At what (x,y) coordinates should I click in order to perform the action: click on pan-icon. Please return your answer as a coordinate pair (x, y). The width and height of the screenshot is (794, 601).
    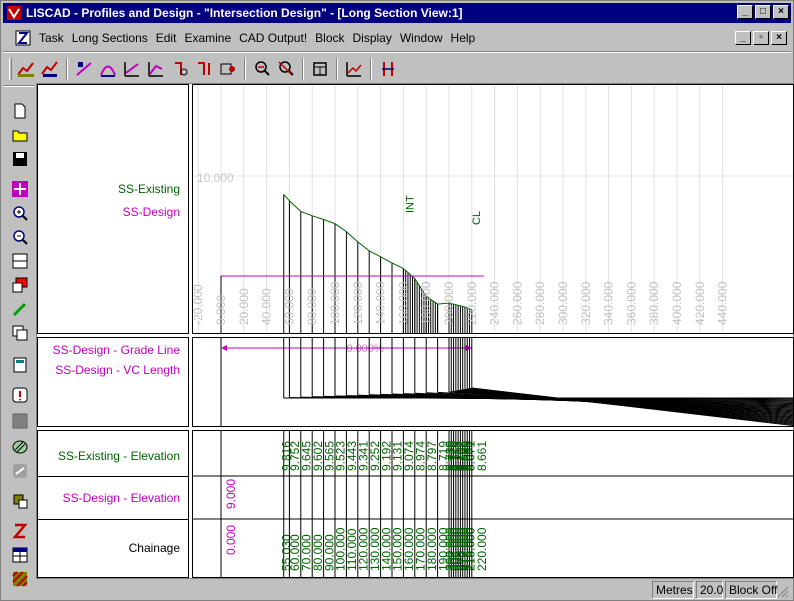
    Looking at the image, I should click on (20, 189).